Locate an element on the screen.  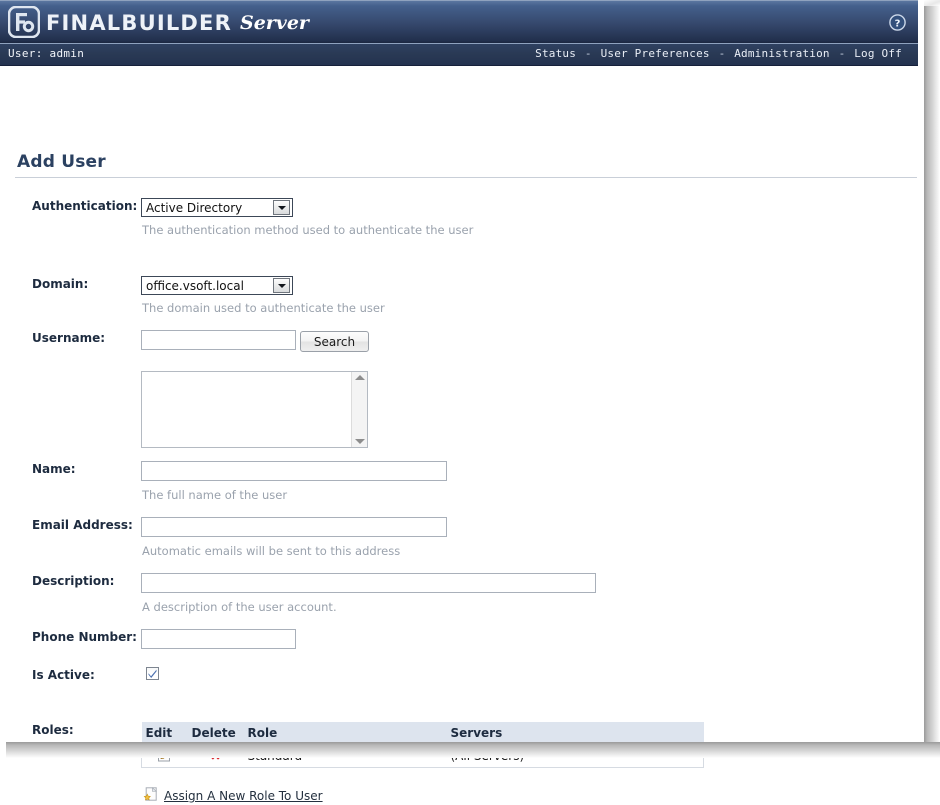
page-shadow-bottom is located at coordinates (473, 750).